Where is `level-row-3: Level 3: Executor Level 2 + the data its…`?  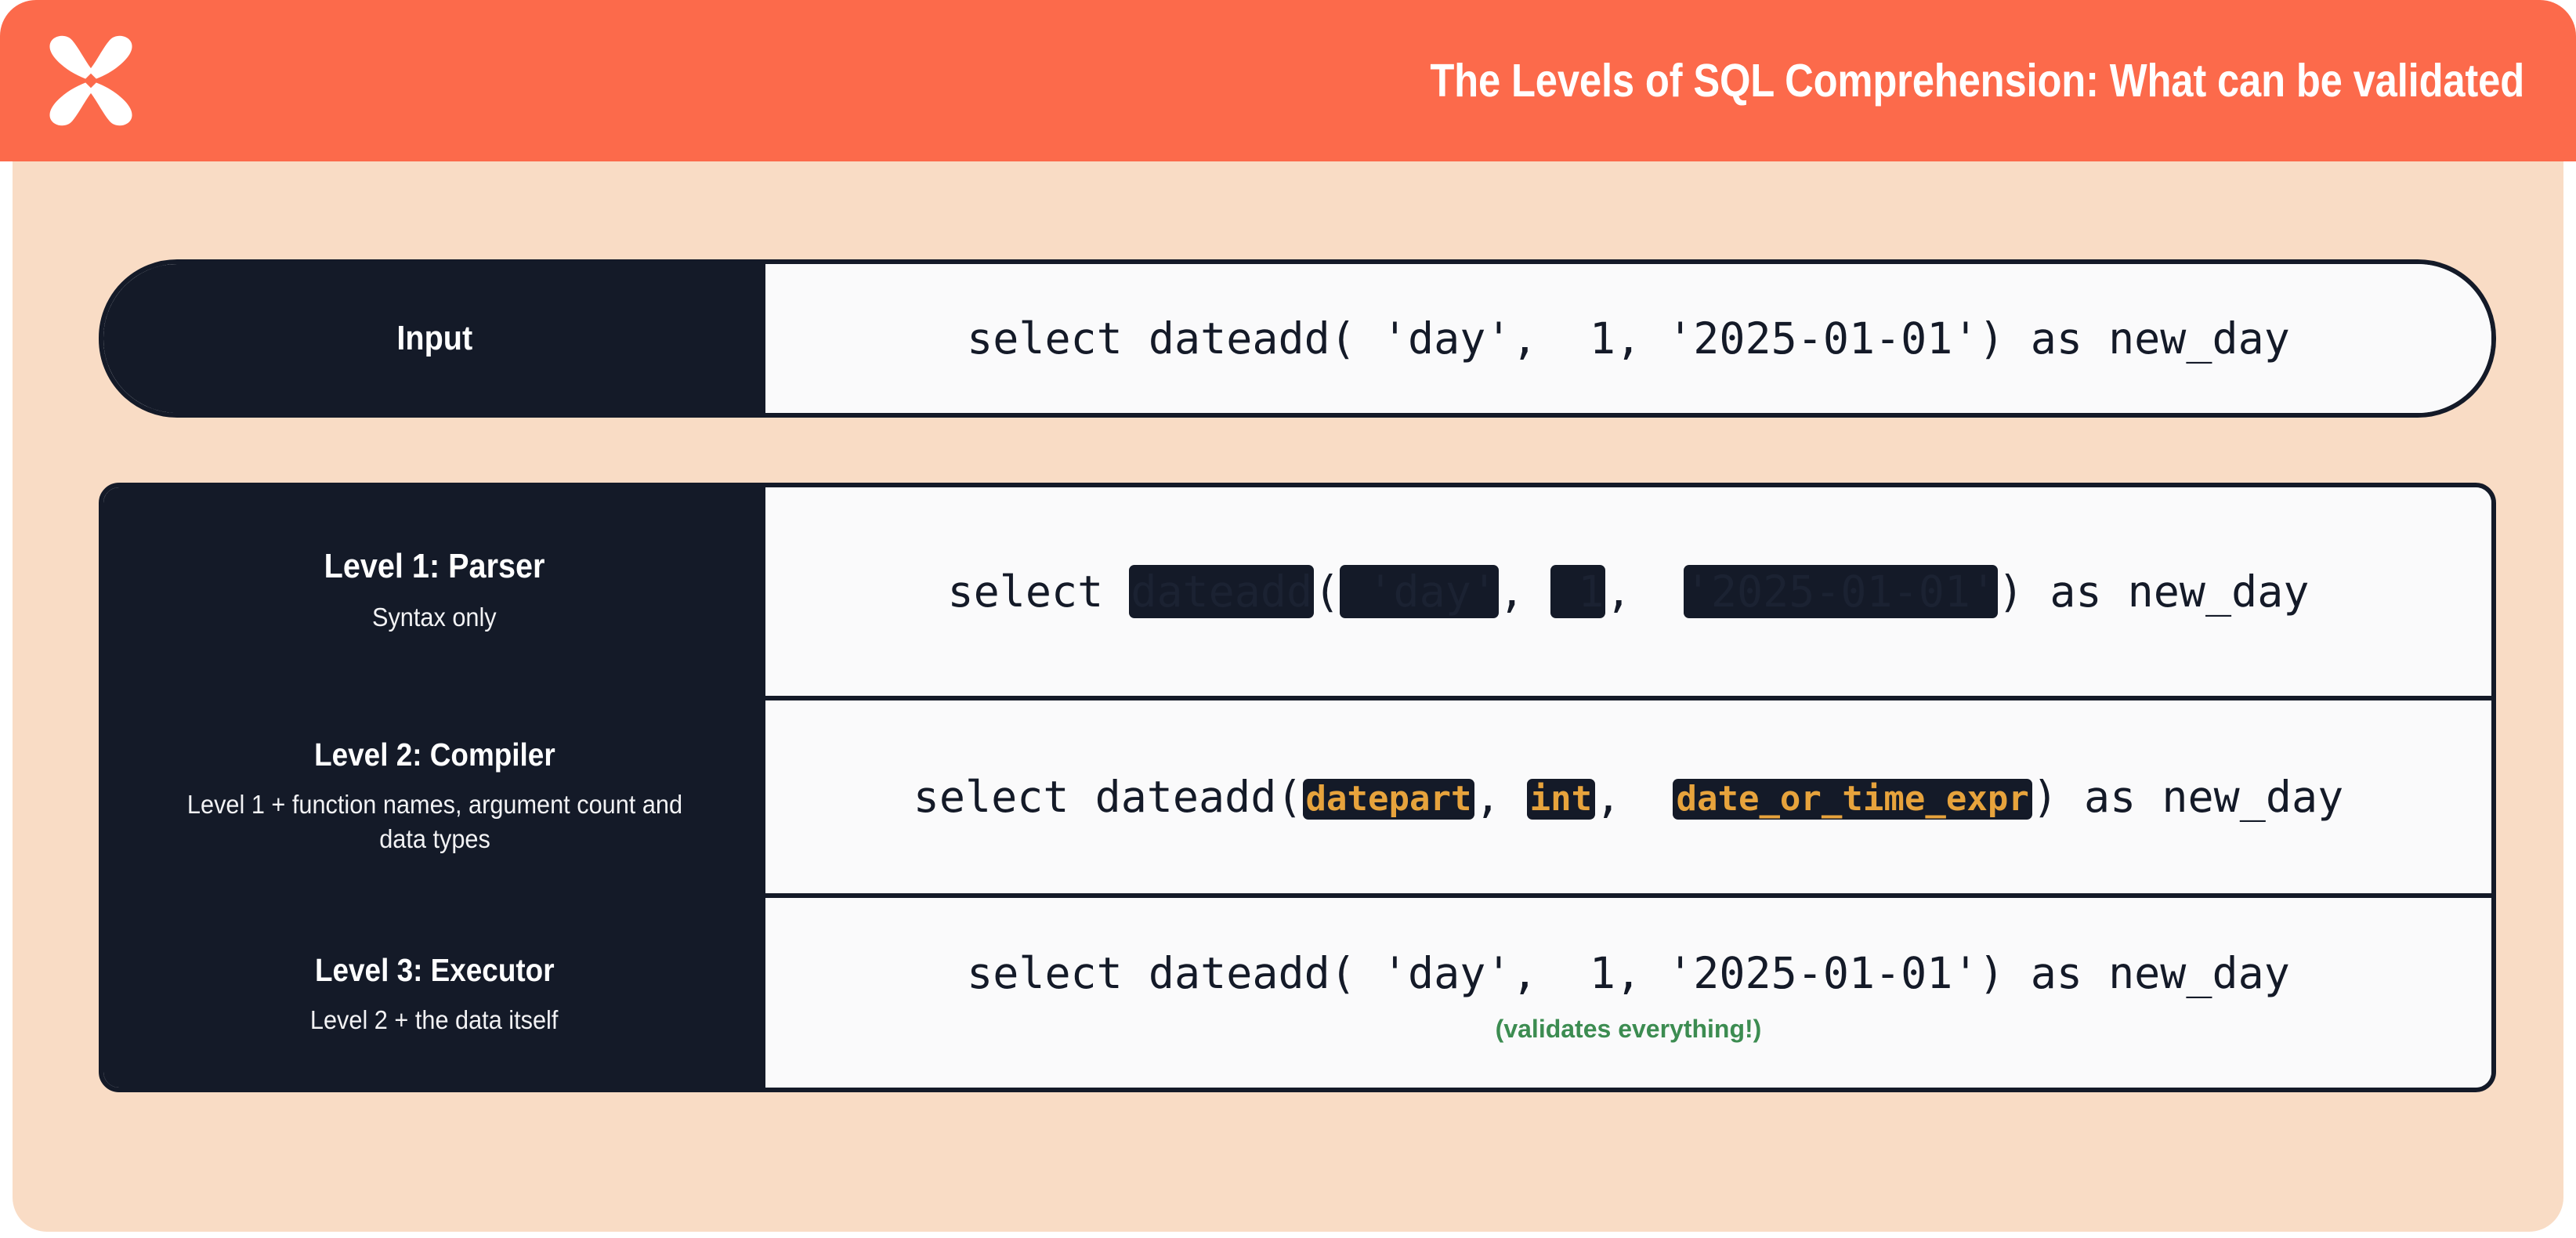
level-row-3: Level 3: Executor Level 2 + the data its… is located at coordinates (1297, 993).